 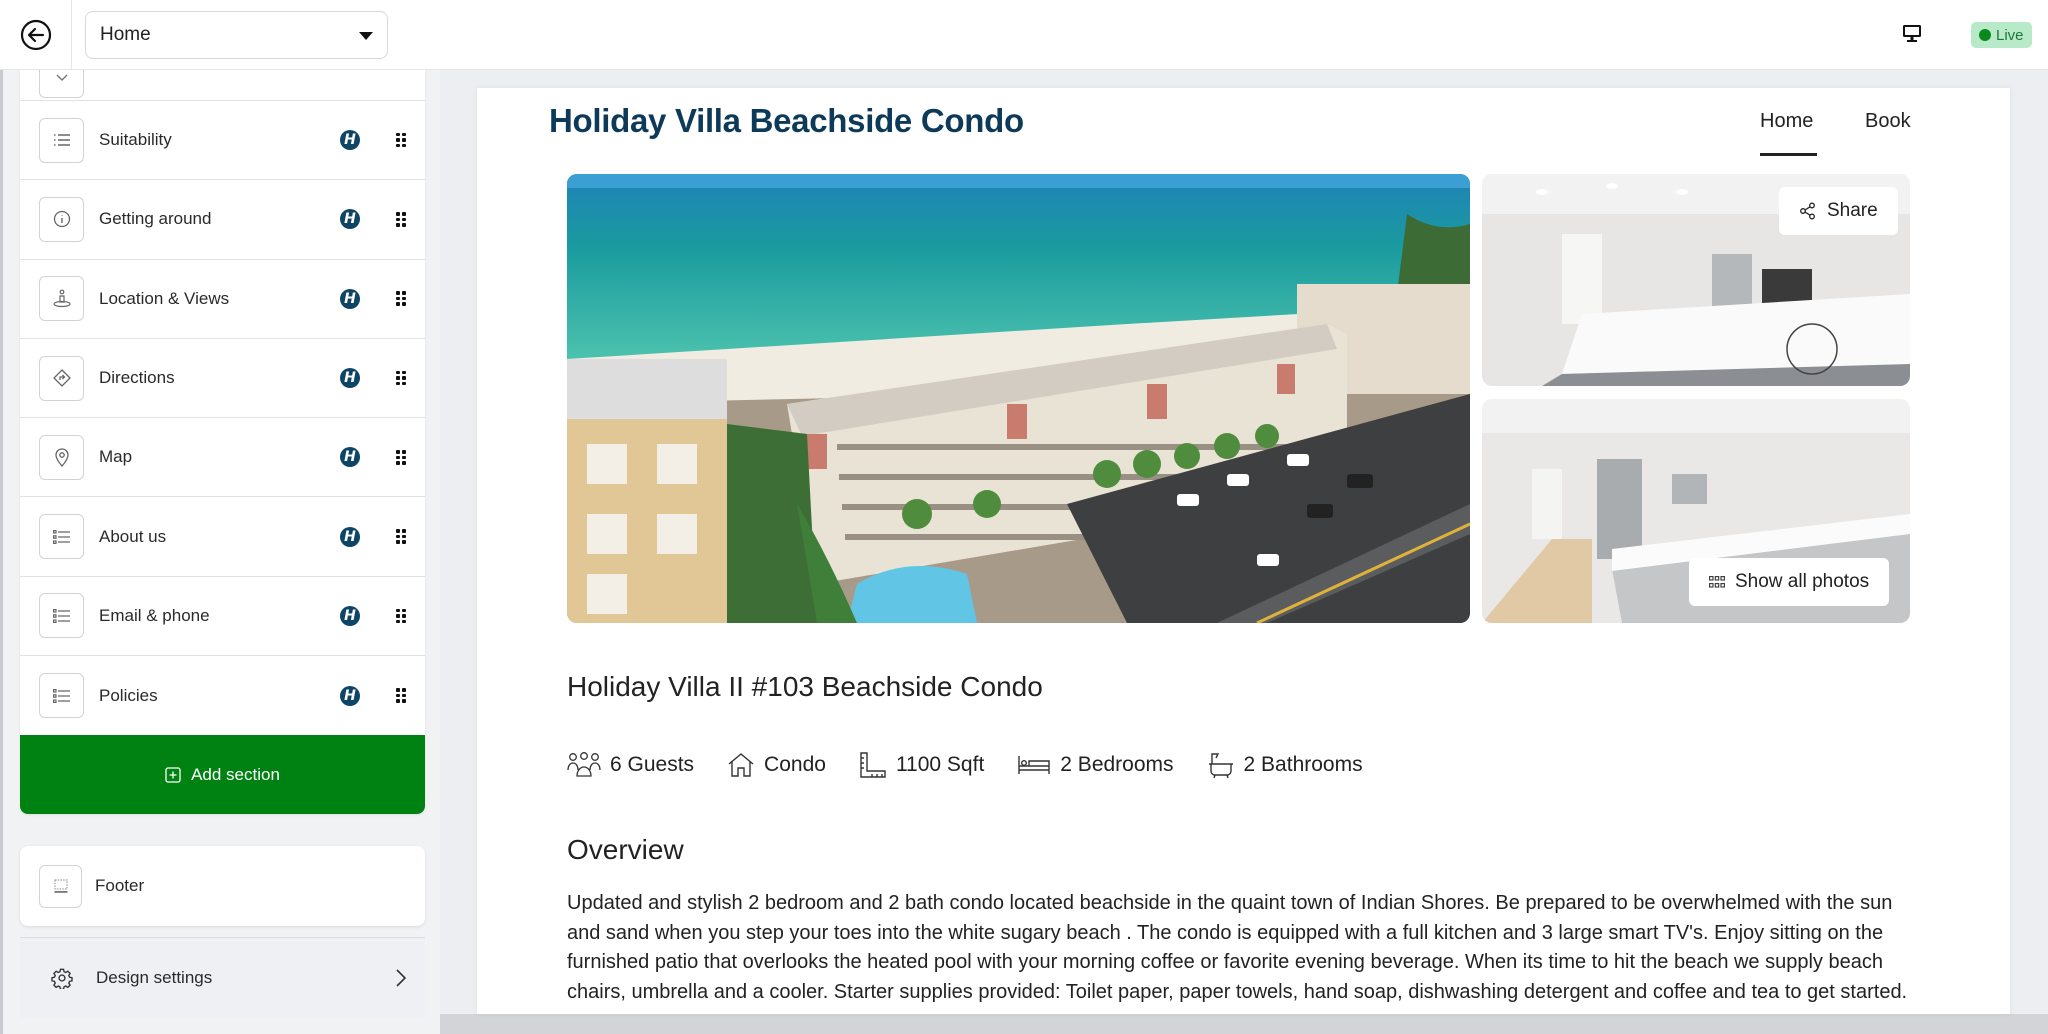 I want to click on fact-bedrooms: 2 Bedrooms, so click(x=1095, y=765).